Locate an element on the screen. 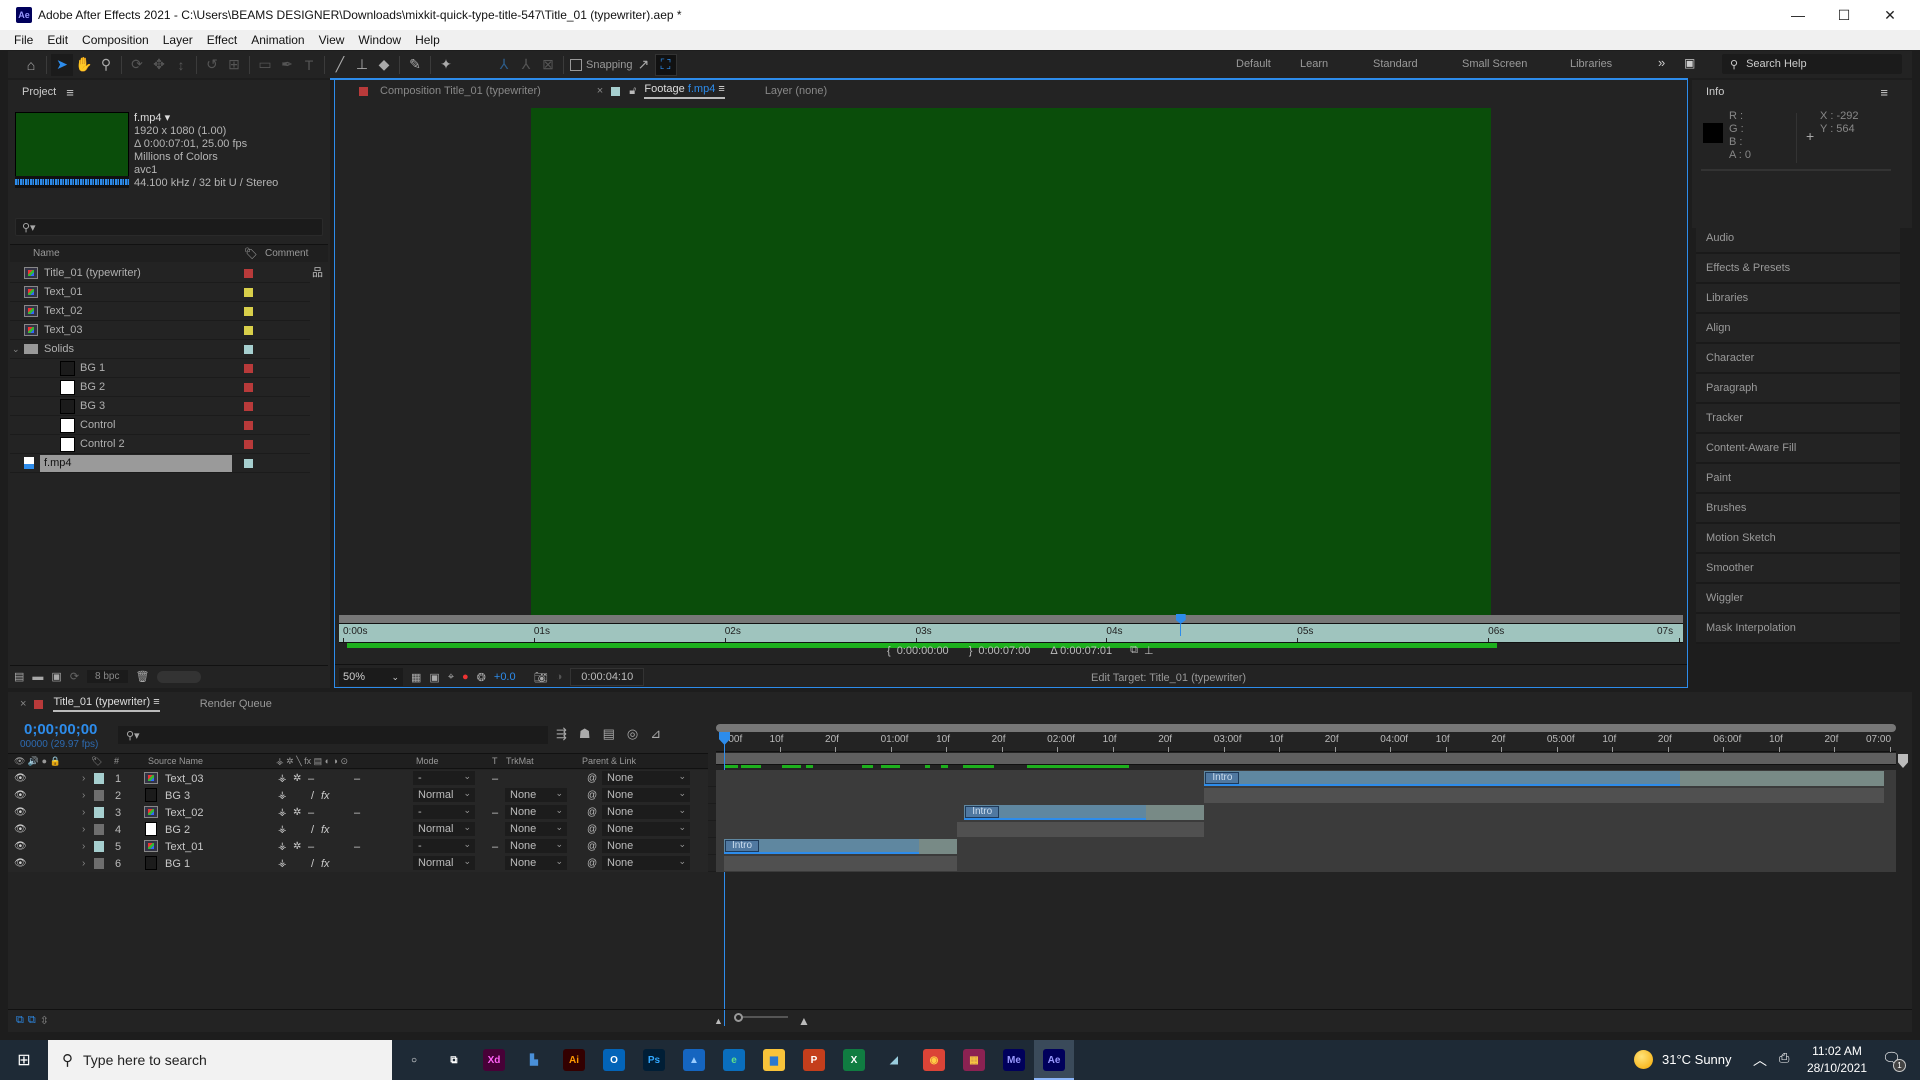 This screenshot has width=1920, height=1080. hand-tool-icon: ✋ is located at coordinates (84, 65).